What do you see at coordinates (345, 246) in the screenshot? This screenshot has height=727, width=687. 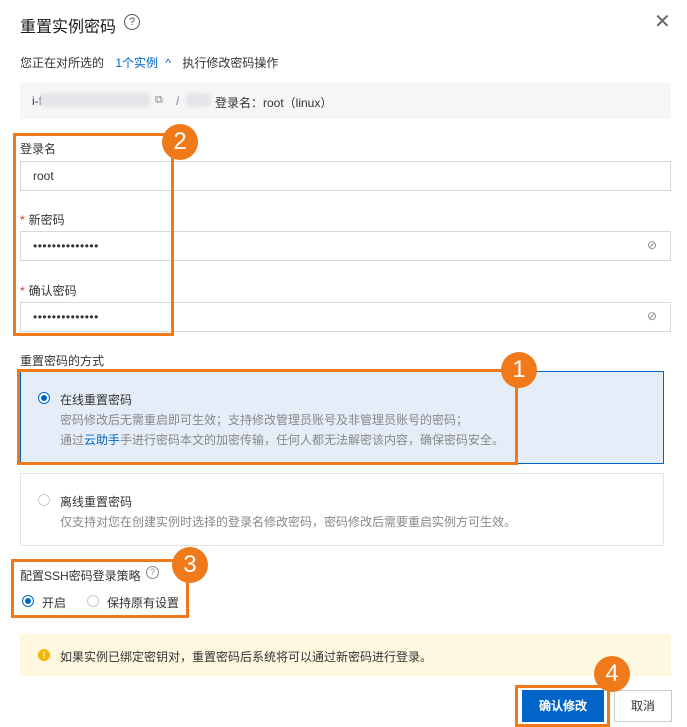 I see `new-password-field: ••••••••••••••` at bounding box center [345, 246].